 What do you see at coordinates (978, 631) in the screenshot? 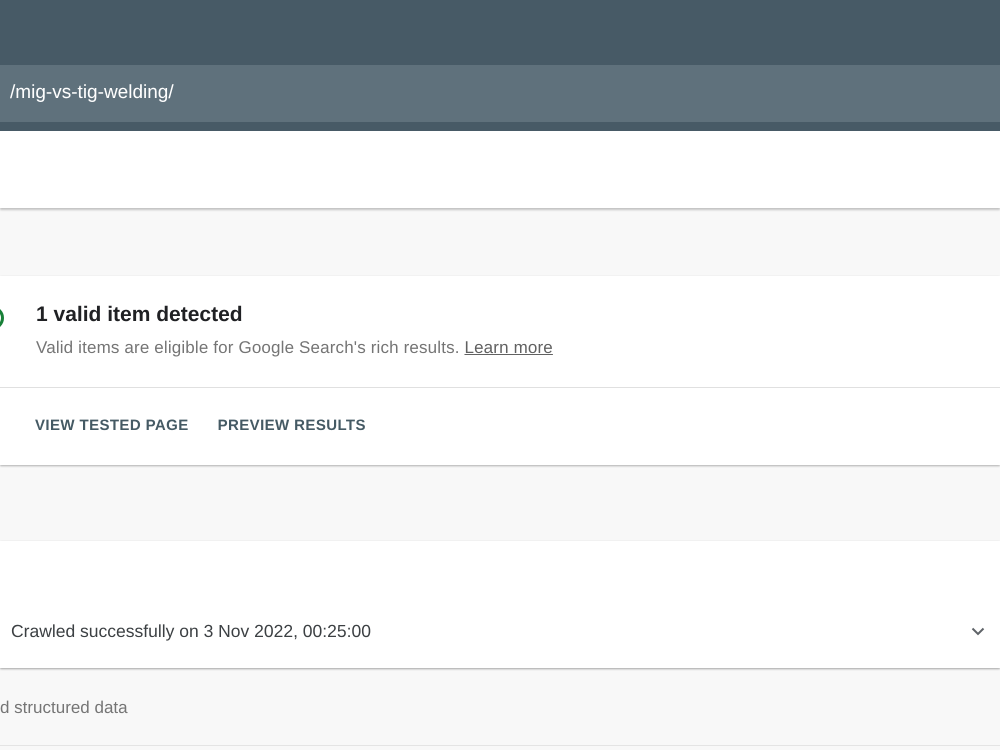
I see `chevron-down-icon` at bounding box center [978, 631].